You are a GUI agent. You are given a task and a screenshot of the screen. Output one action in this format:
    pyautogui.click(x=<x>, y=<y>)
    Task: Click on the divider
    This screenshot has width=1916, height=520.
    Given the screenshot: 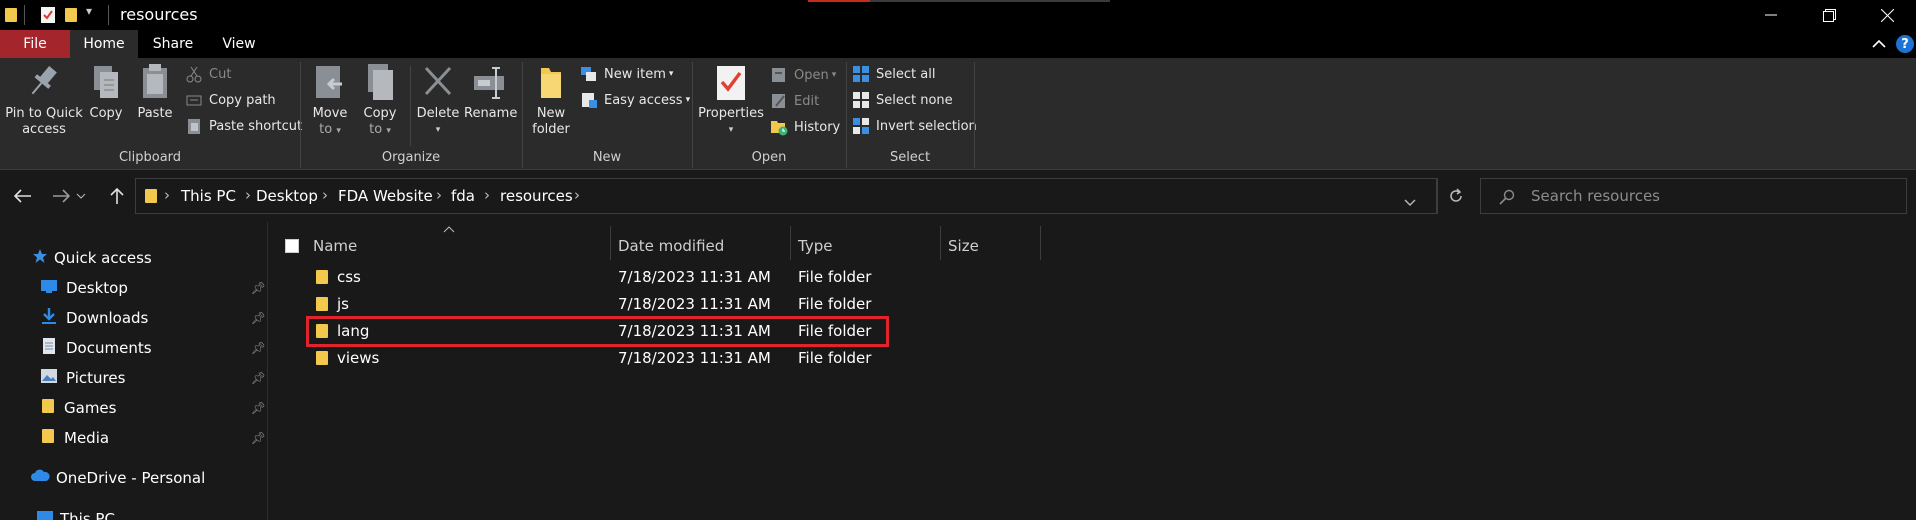 What is the action you would take?
    pyautogui.click(x=410, y=106)
    